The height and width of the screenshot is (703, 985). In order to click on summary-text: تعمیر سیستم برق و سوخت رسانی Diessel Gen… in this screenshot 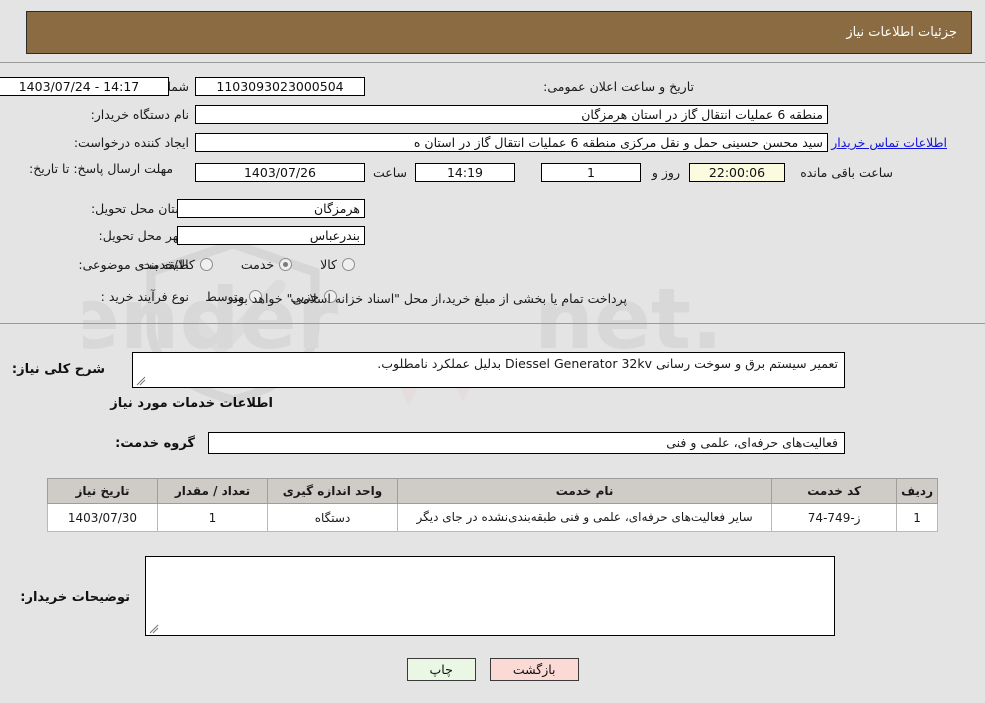, I will do `click(607, 363)`.